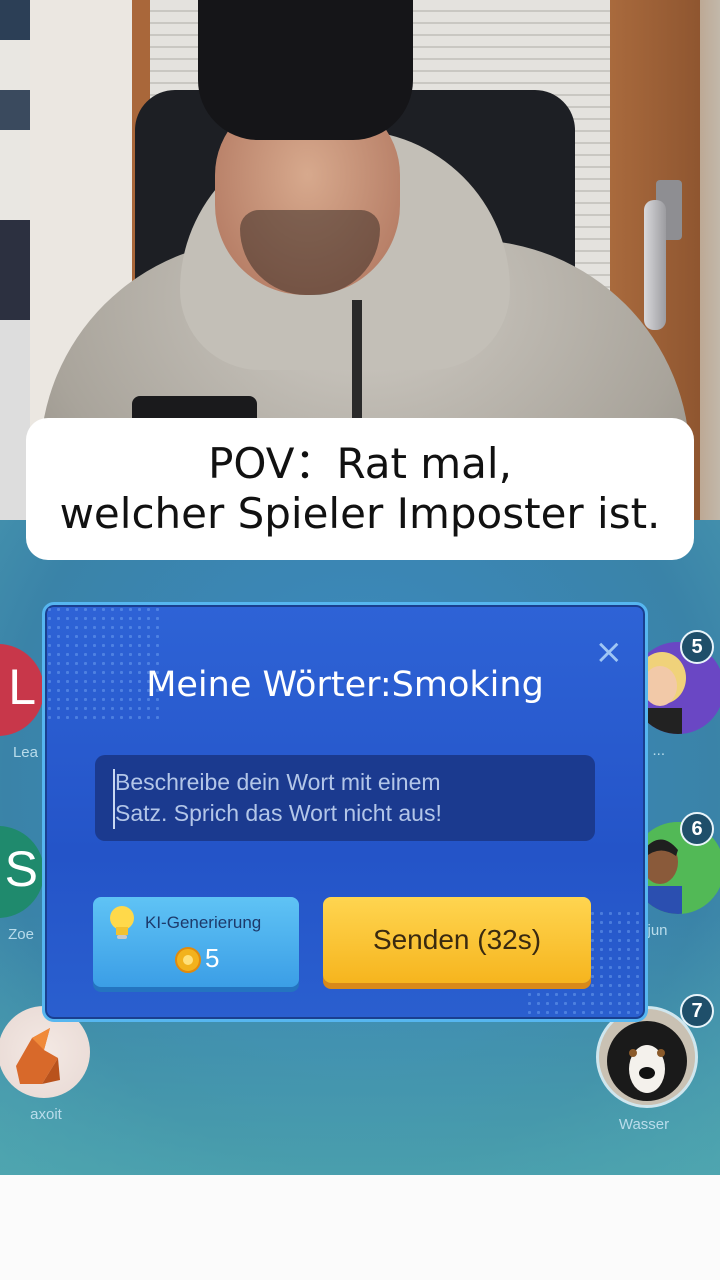 The width and height of the screenshot is (720, 1280). Describe the element at coordinates (360, 463) in the screenshot. I see `caption-line-1: POV：Rat mal,` at that location.